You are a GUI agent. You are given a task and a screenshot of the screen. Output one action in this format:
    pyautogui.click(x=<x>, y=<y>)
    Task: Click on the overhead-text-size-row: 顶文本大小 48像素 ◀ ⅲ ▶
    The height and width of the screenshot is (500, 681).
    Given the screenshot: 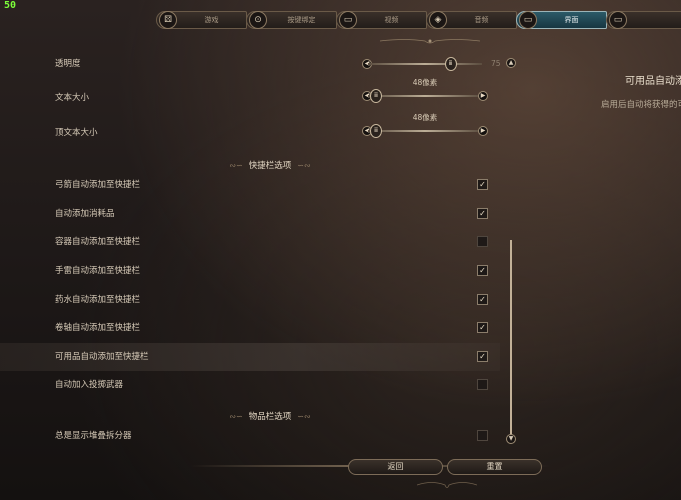 What is the action you would take?
    pyautogui.click(x=250, y=130)
    